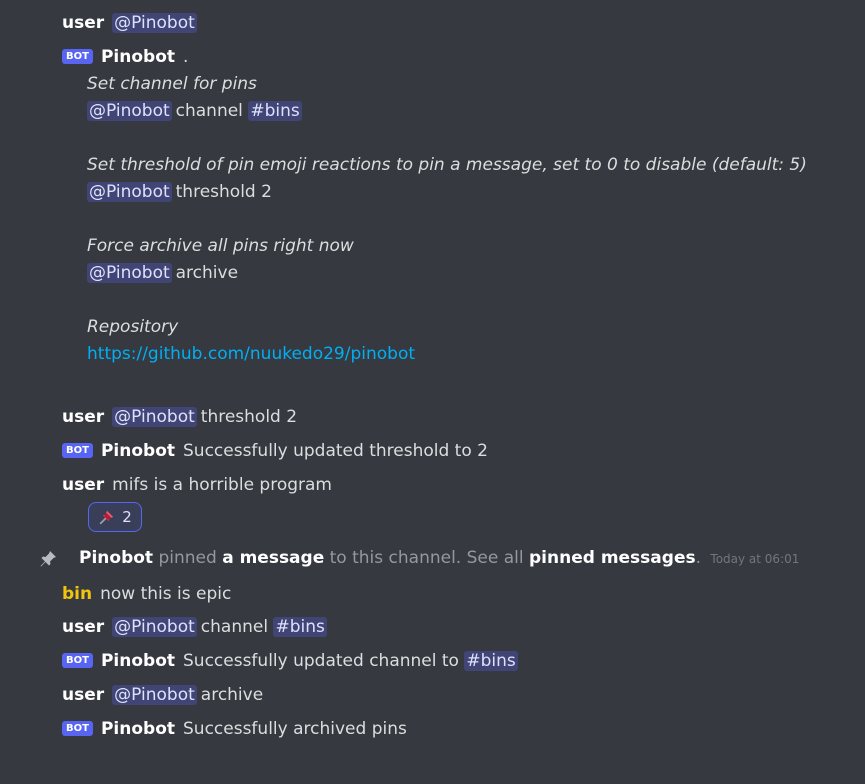 This screenshot has height=784, width=865. What do you see at coordinates (115, 517) in the screenshot?
I see `reaction-button: 2` at bounding box center [115, 517].